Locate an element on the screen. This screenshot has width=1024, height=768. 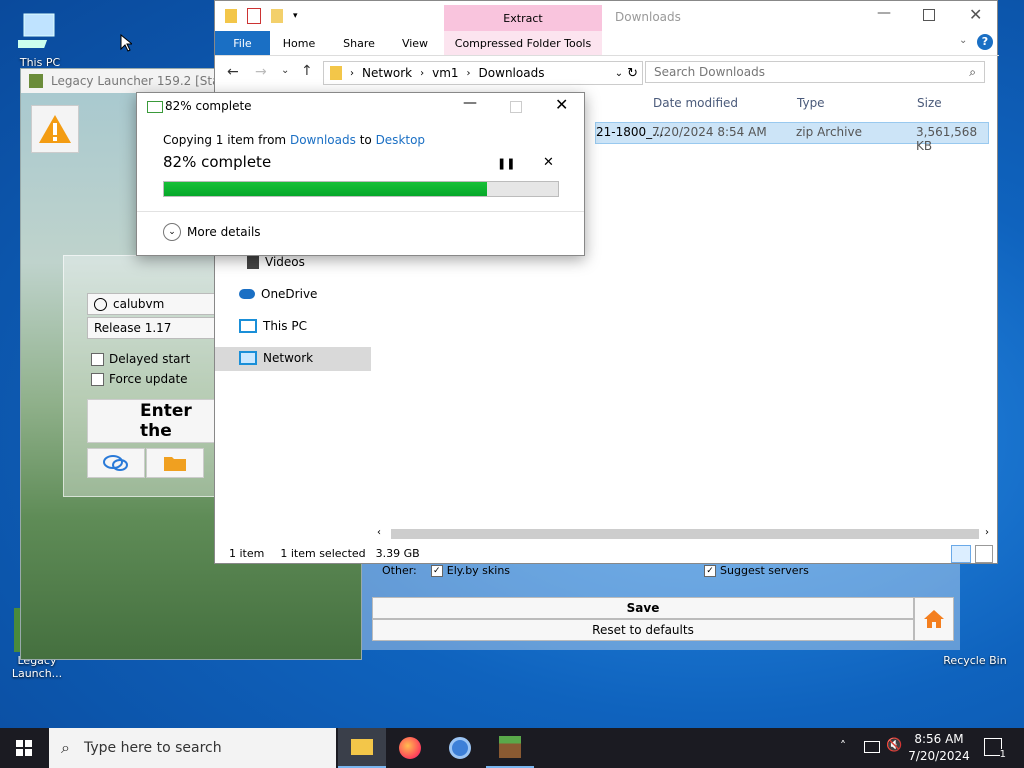
file-size: 3,561,568 KB is located at coordinates (947, 139).